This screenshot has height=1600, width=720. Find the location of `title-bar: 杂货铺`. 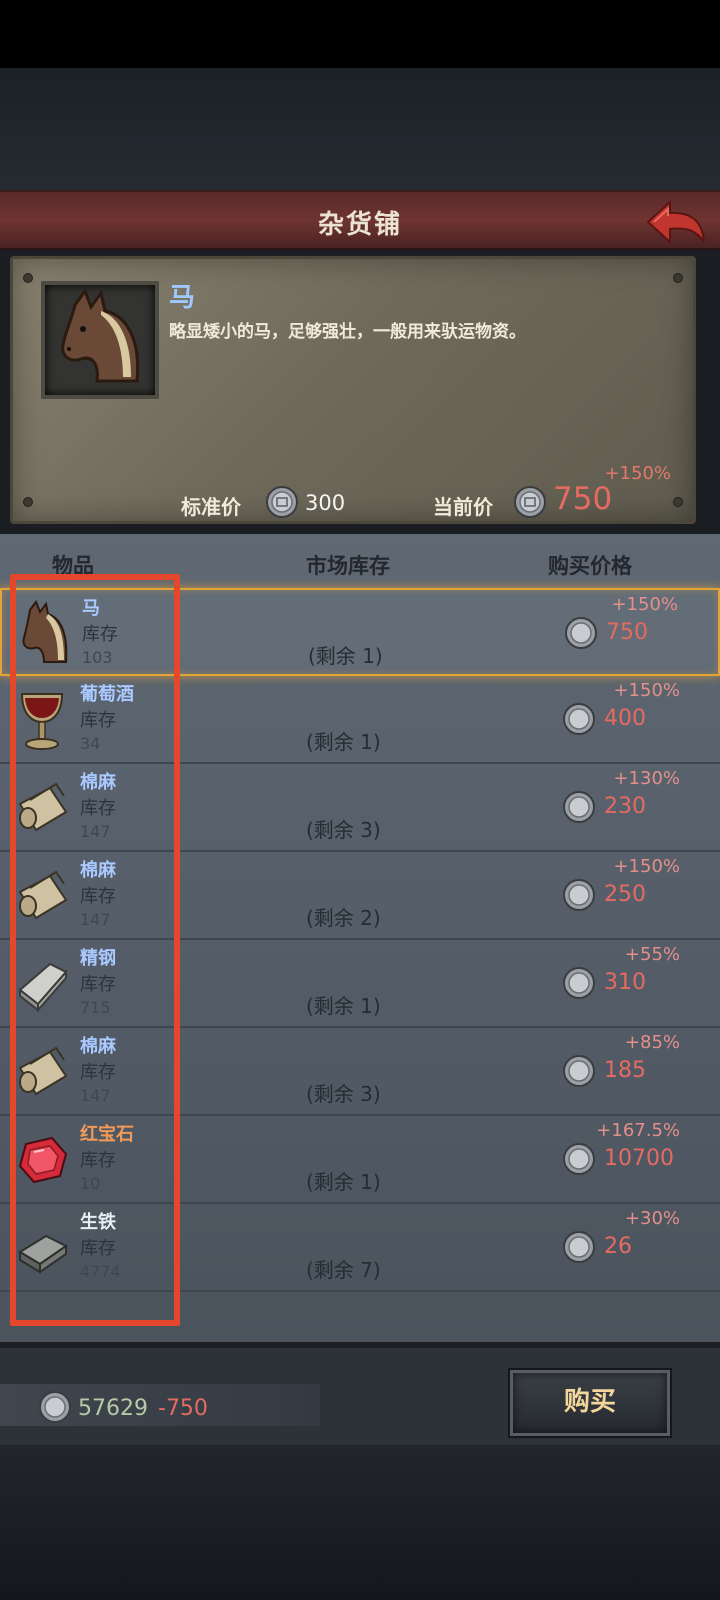

title-bar: 杂货铺 is located at coordinates (360, 220).